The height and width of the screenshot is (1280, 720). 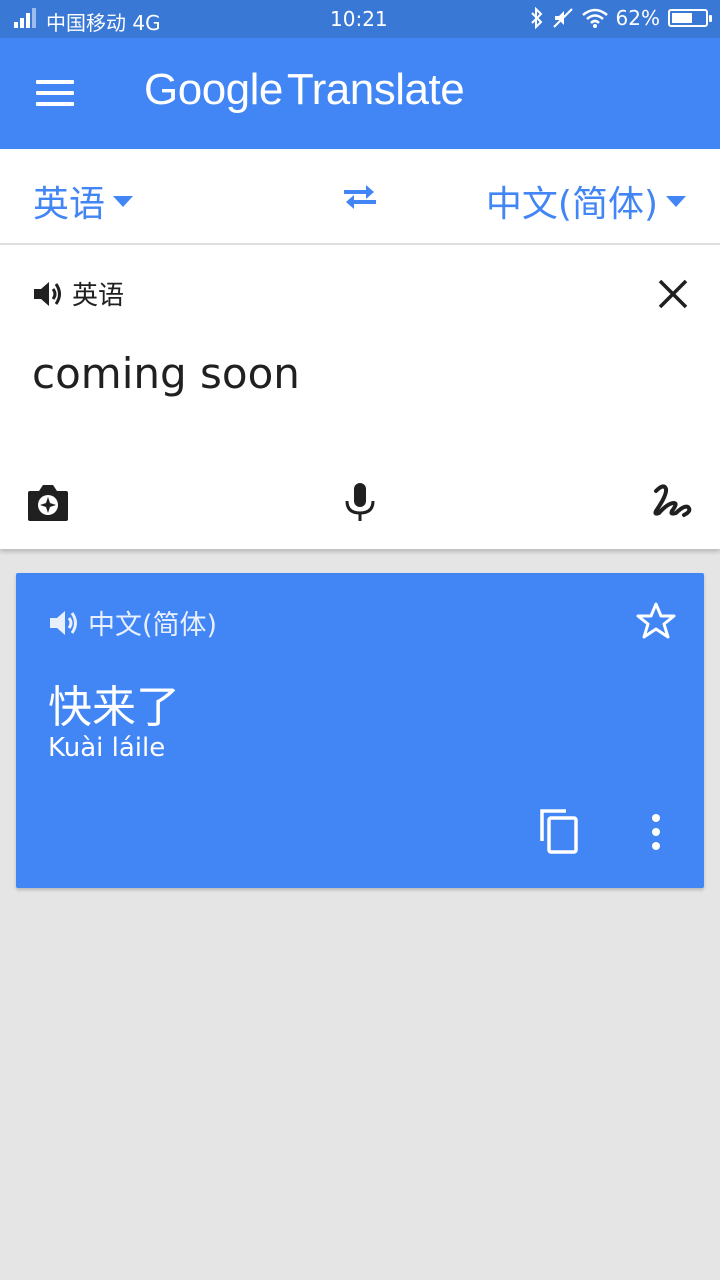 What do you see at coordinates (166, 373) in the screenshot?
I see `source-text-input: coming soon` at bounding box center [166, 373].